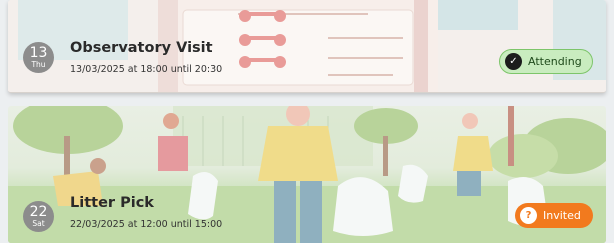 This screenshot has width=614, height=243. Describe the element at coordinates (141, 48) in the screenshot. I see `event-title: Observatory Visit` at that location.